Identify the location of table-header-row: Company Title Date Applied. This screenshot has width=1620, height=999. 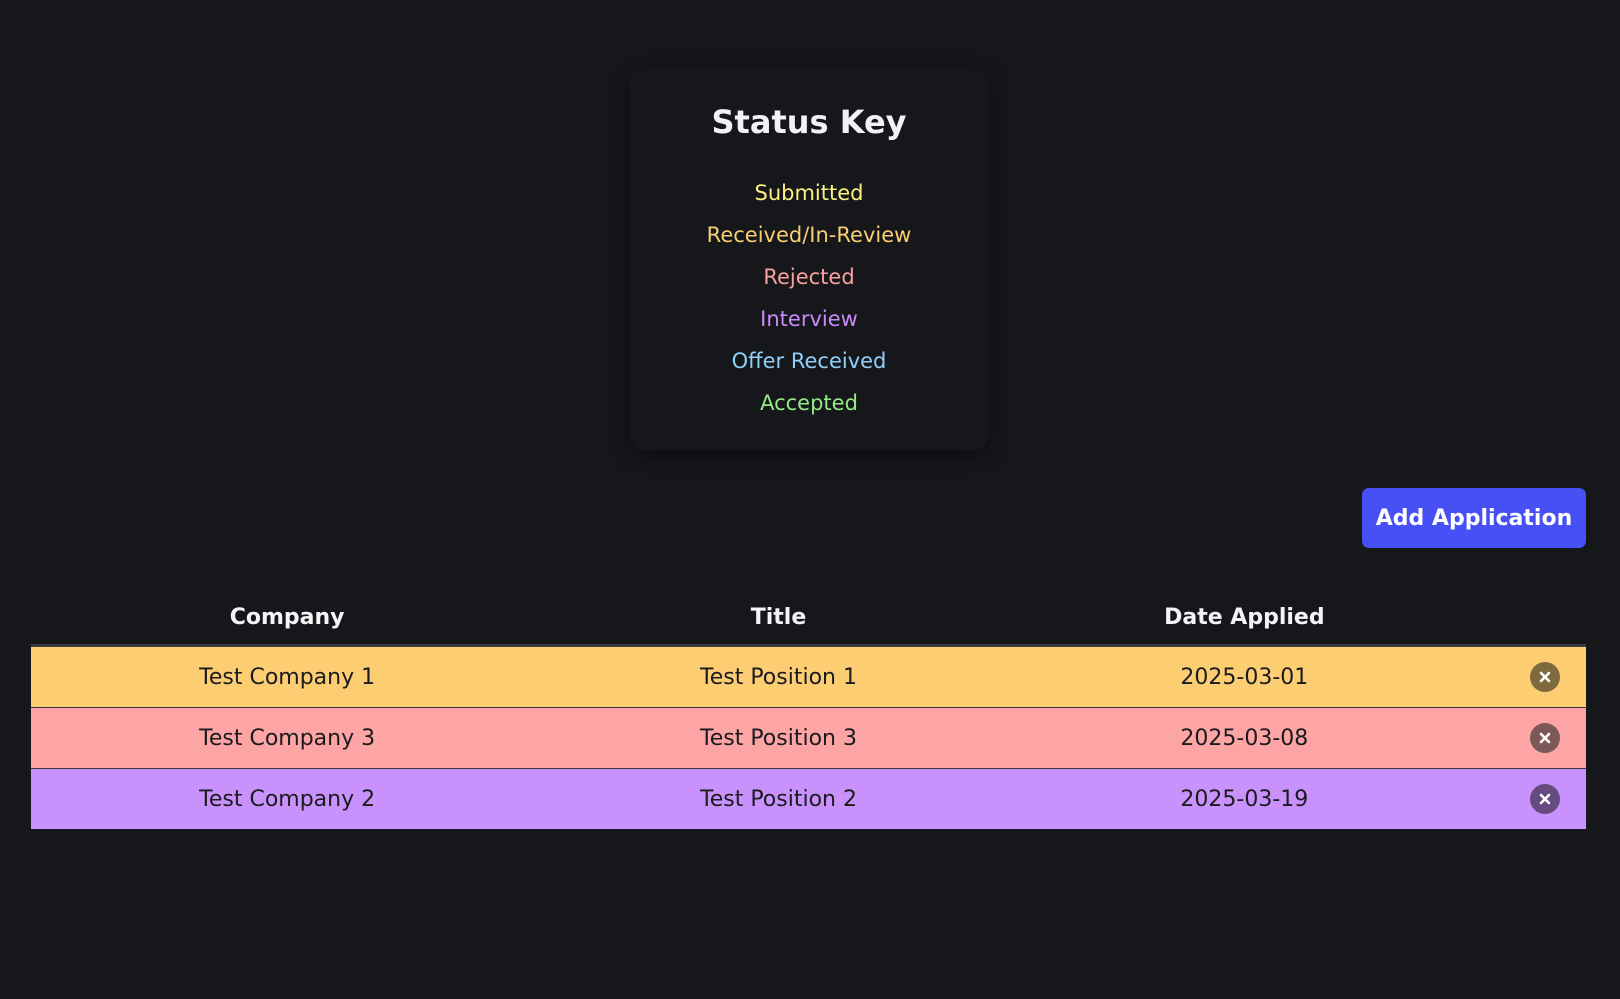
(808, 618).